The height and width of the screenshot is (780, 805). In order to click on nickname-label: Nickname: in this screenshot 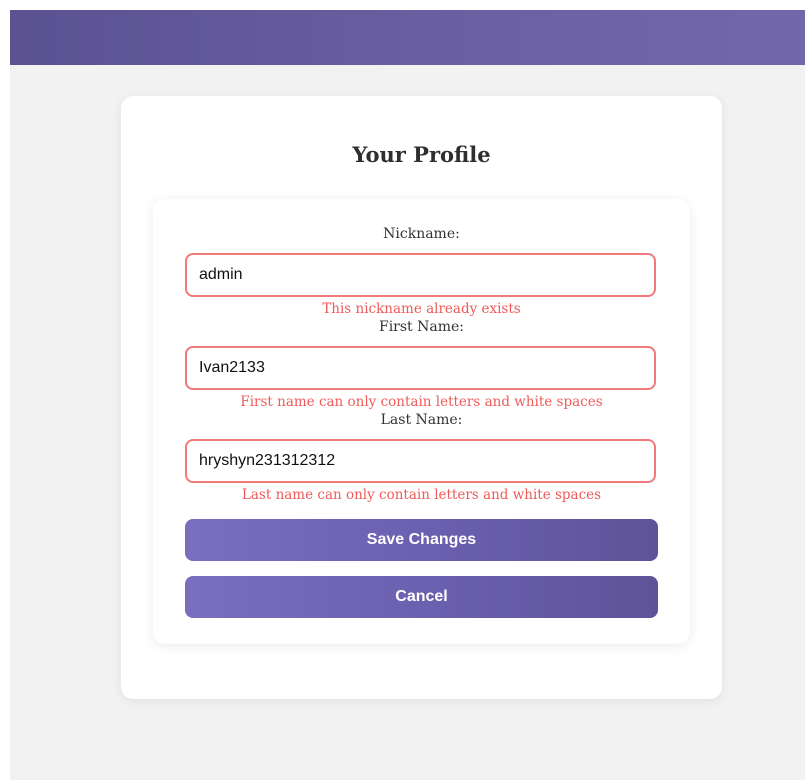, I will do `click(421, 234)`.